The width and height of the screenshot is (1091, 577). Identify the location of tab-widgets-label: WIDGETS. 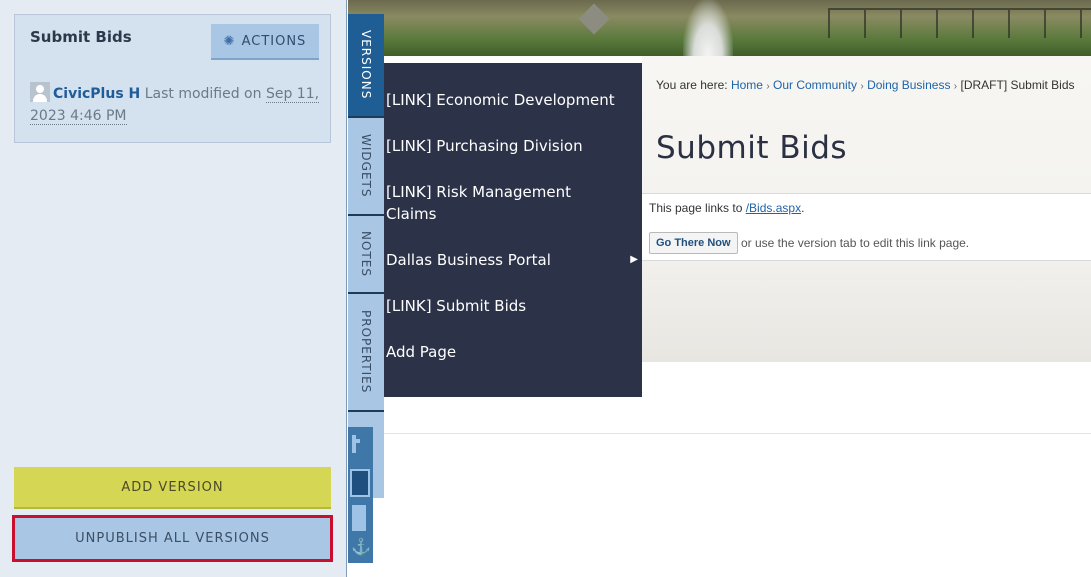
(366, 166).